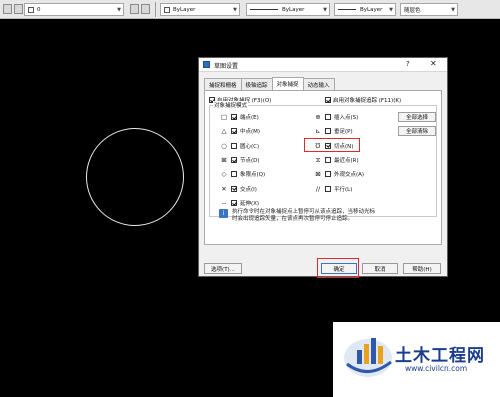  What do you see at coordinates (287, 83) in the screenshot?
I see `tab-3: 对象捕捉` at bounding box center [287, 83].